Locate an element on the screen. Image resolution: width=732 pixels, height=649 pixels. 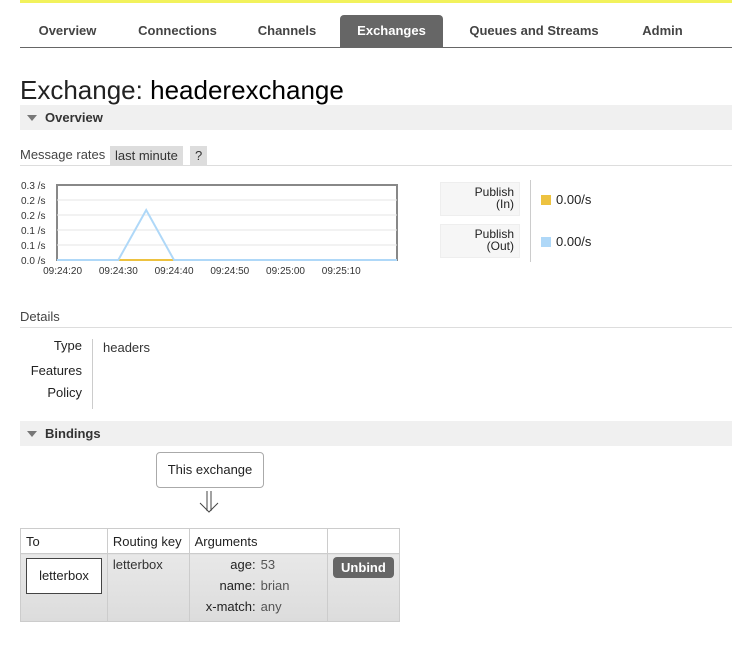
detail-label-policy: Policy is located at coordinates (64, 392).